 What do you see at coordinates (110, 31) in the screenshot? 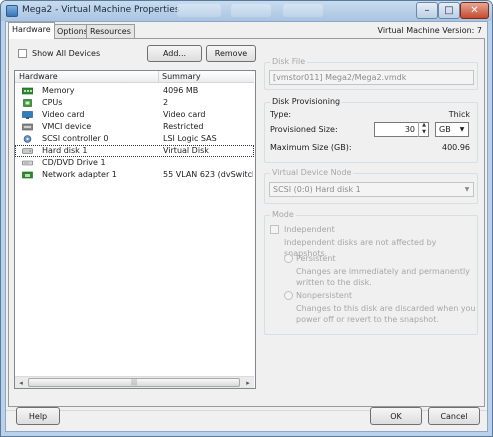
I see `tab-resources: Resources` at bounding box center [110, 31].